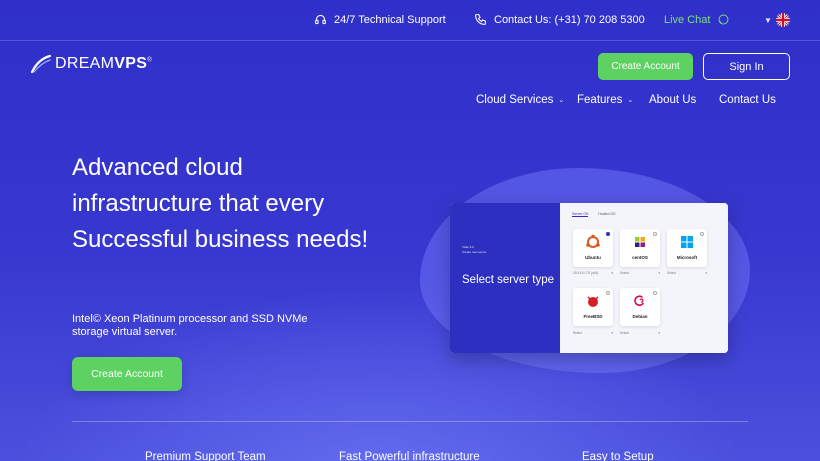 This screenshot has height=461, width=820. Describe the element at coordinates (205, 456) in the screenshot. I see `feature-premium-support: Premium Support Team` at that location.